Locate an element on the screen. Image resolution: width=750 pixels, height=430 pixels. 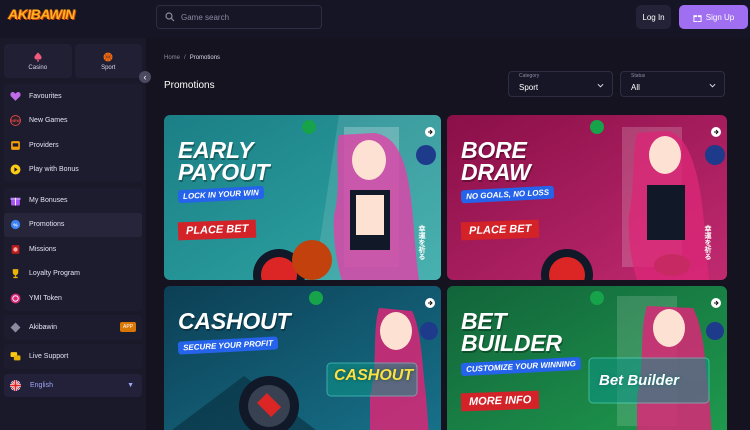
promo-heading: EARLY PAYOUT is located at coordinates (224, 162).